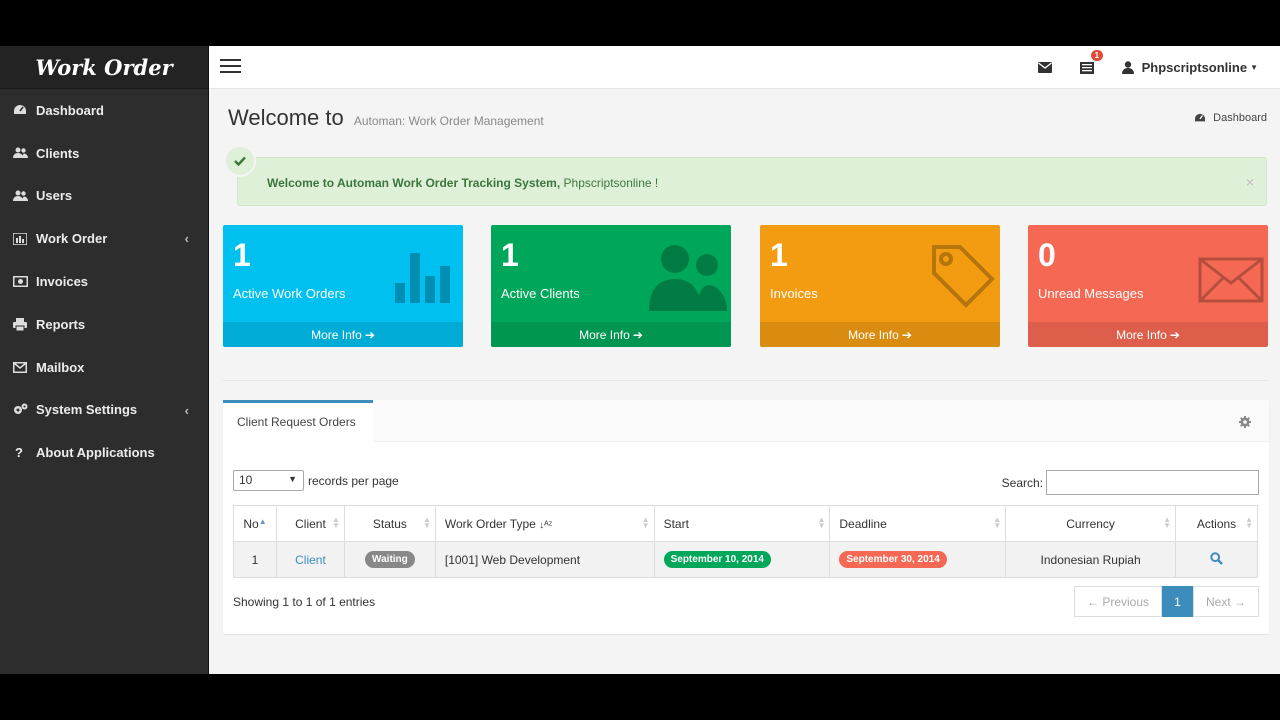 The width and height of the screenshot is (1280, 720). I want to click on sort-alpha-icon: ↓ᴬᶻ, so click(546, 525).